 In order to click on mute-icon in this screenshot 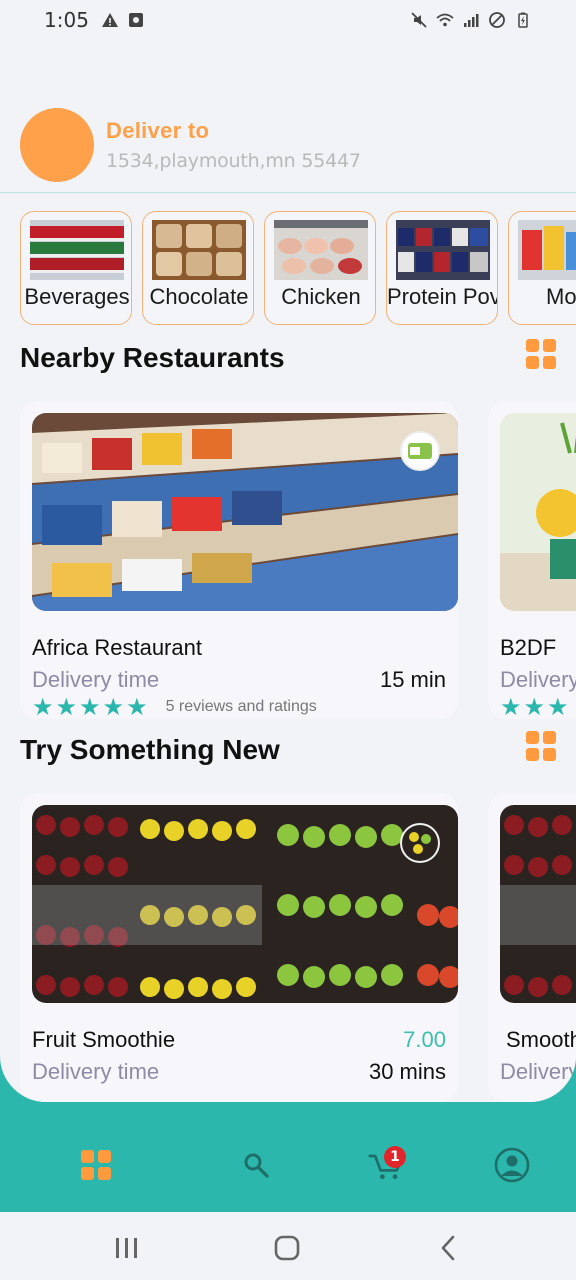, I will do `click(419, 20)`.